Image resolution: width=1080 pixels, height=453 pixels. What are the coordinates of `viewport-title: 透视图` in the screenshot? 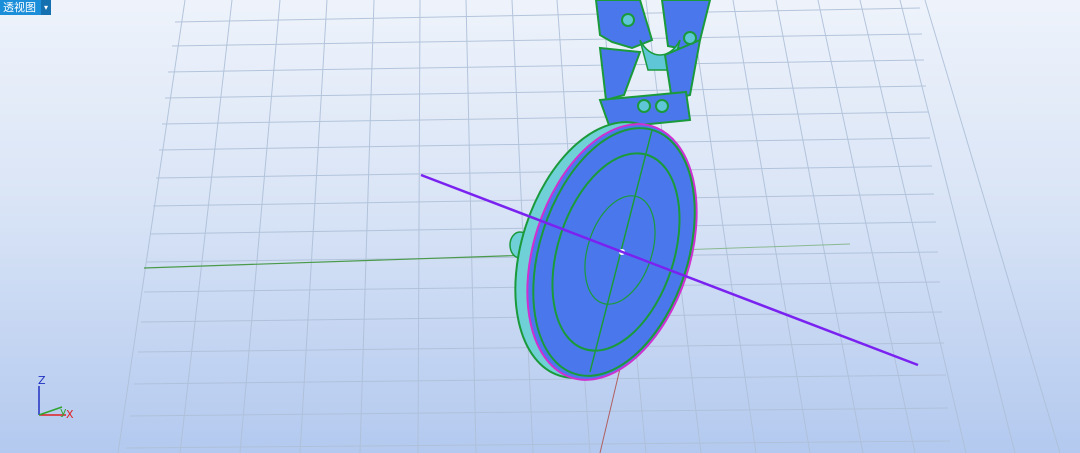 It's located at (20, 7).